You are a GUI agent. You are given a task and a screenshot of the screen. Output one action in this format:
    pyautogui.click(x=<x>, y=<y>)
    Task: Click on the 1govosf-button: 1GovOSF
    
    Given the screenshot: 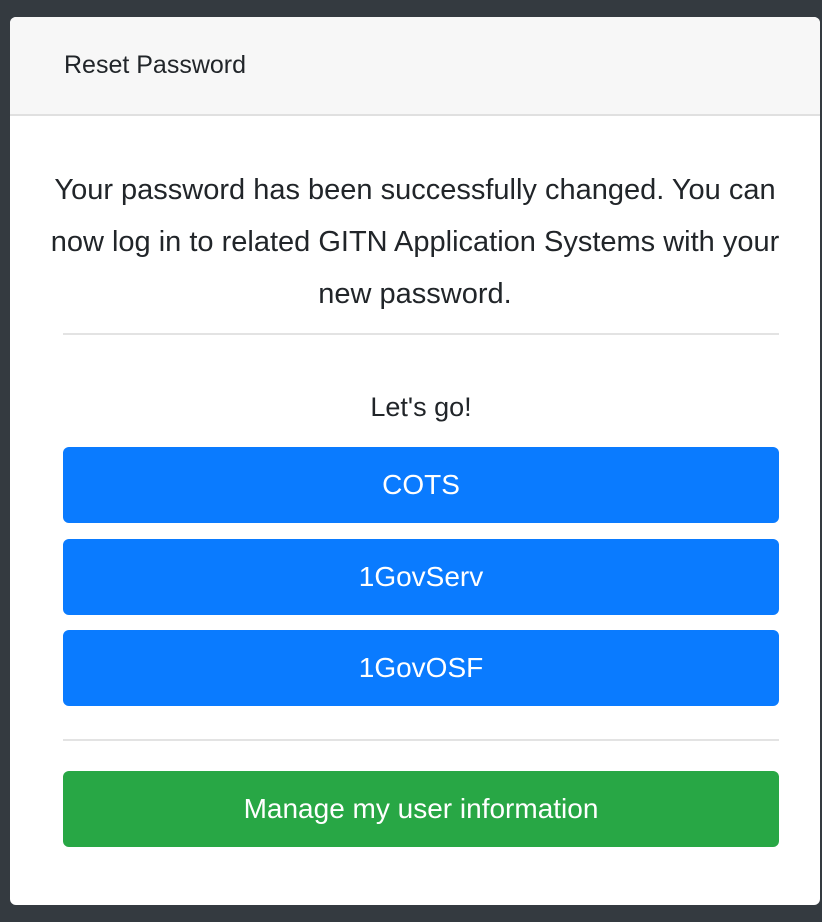 What is the action you would take?
    pyautogui.click(x=421, y=668)
    